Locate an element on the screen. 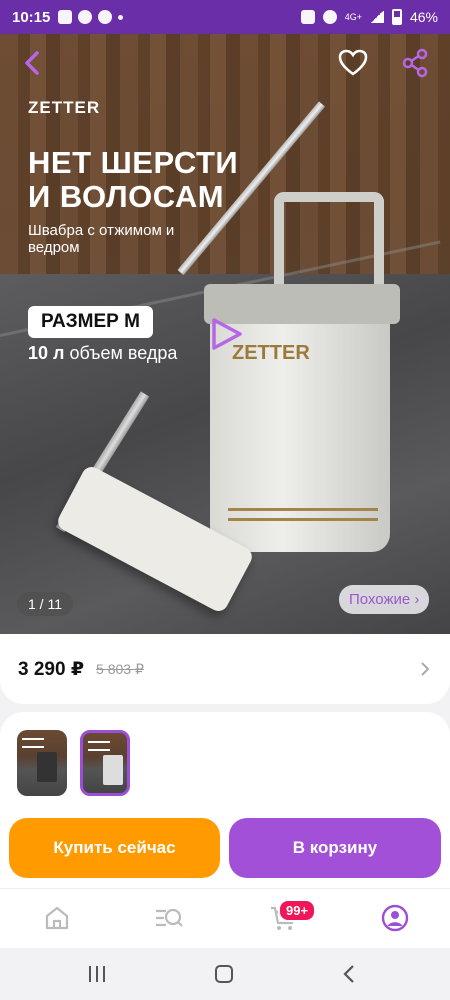  size-badge: РАЗМЕР М is located at coordinates (90, 322).